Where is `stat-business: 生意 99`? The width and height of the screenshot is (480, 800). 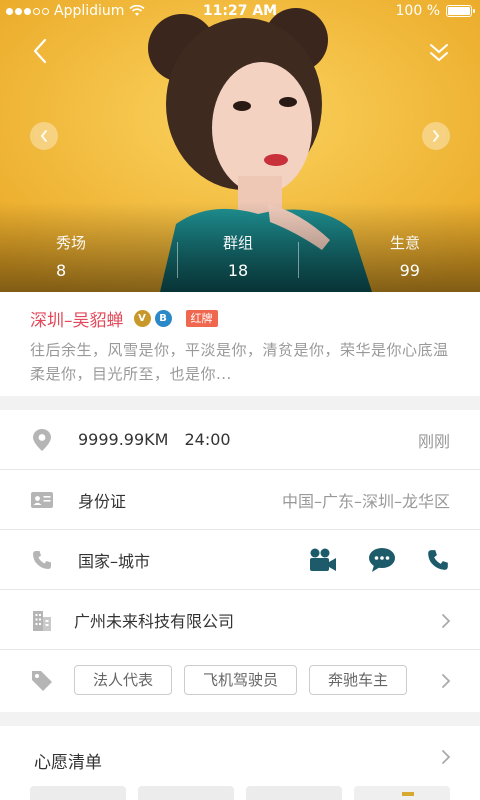
stat-business: 生意 99 is located at coordinates (389, 258).